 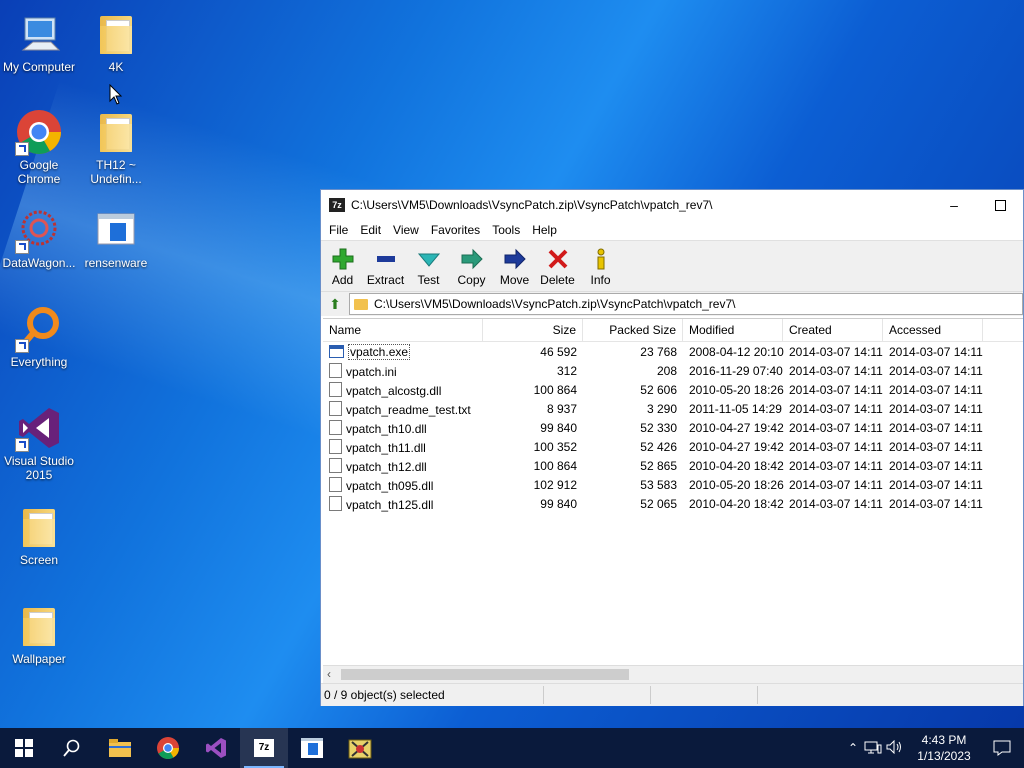 What do you see at coordinates (39, 337) in the screenshot?
I see `desktop-icon-everything: Everything` at bounding box center [39, 337].